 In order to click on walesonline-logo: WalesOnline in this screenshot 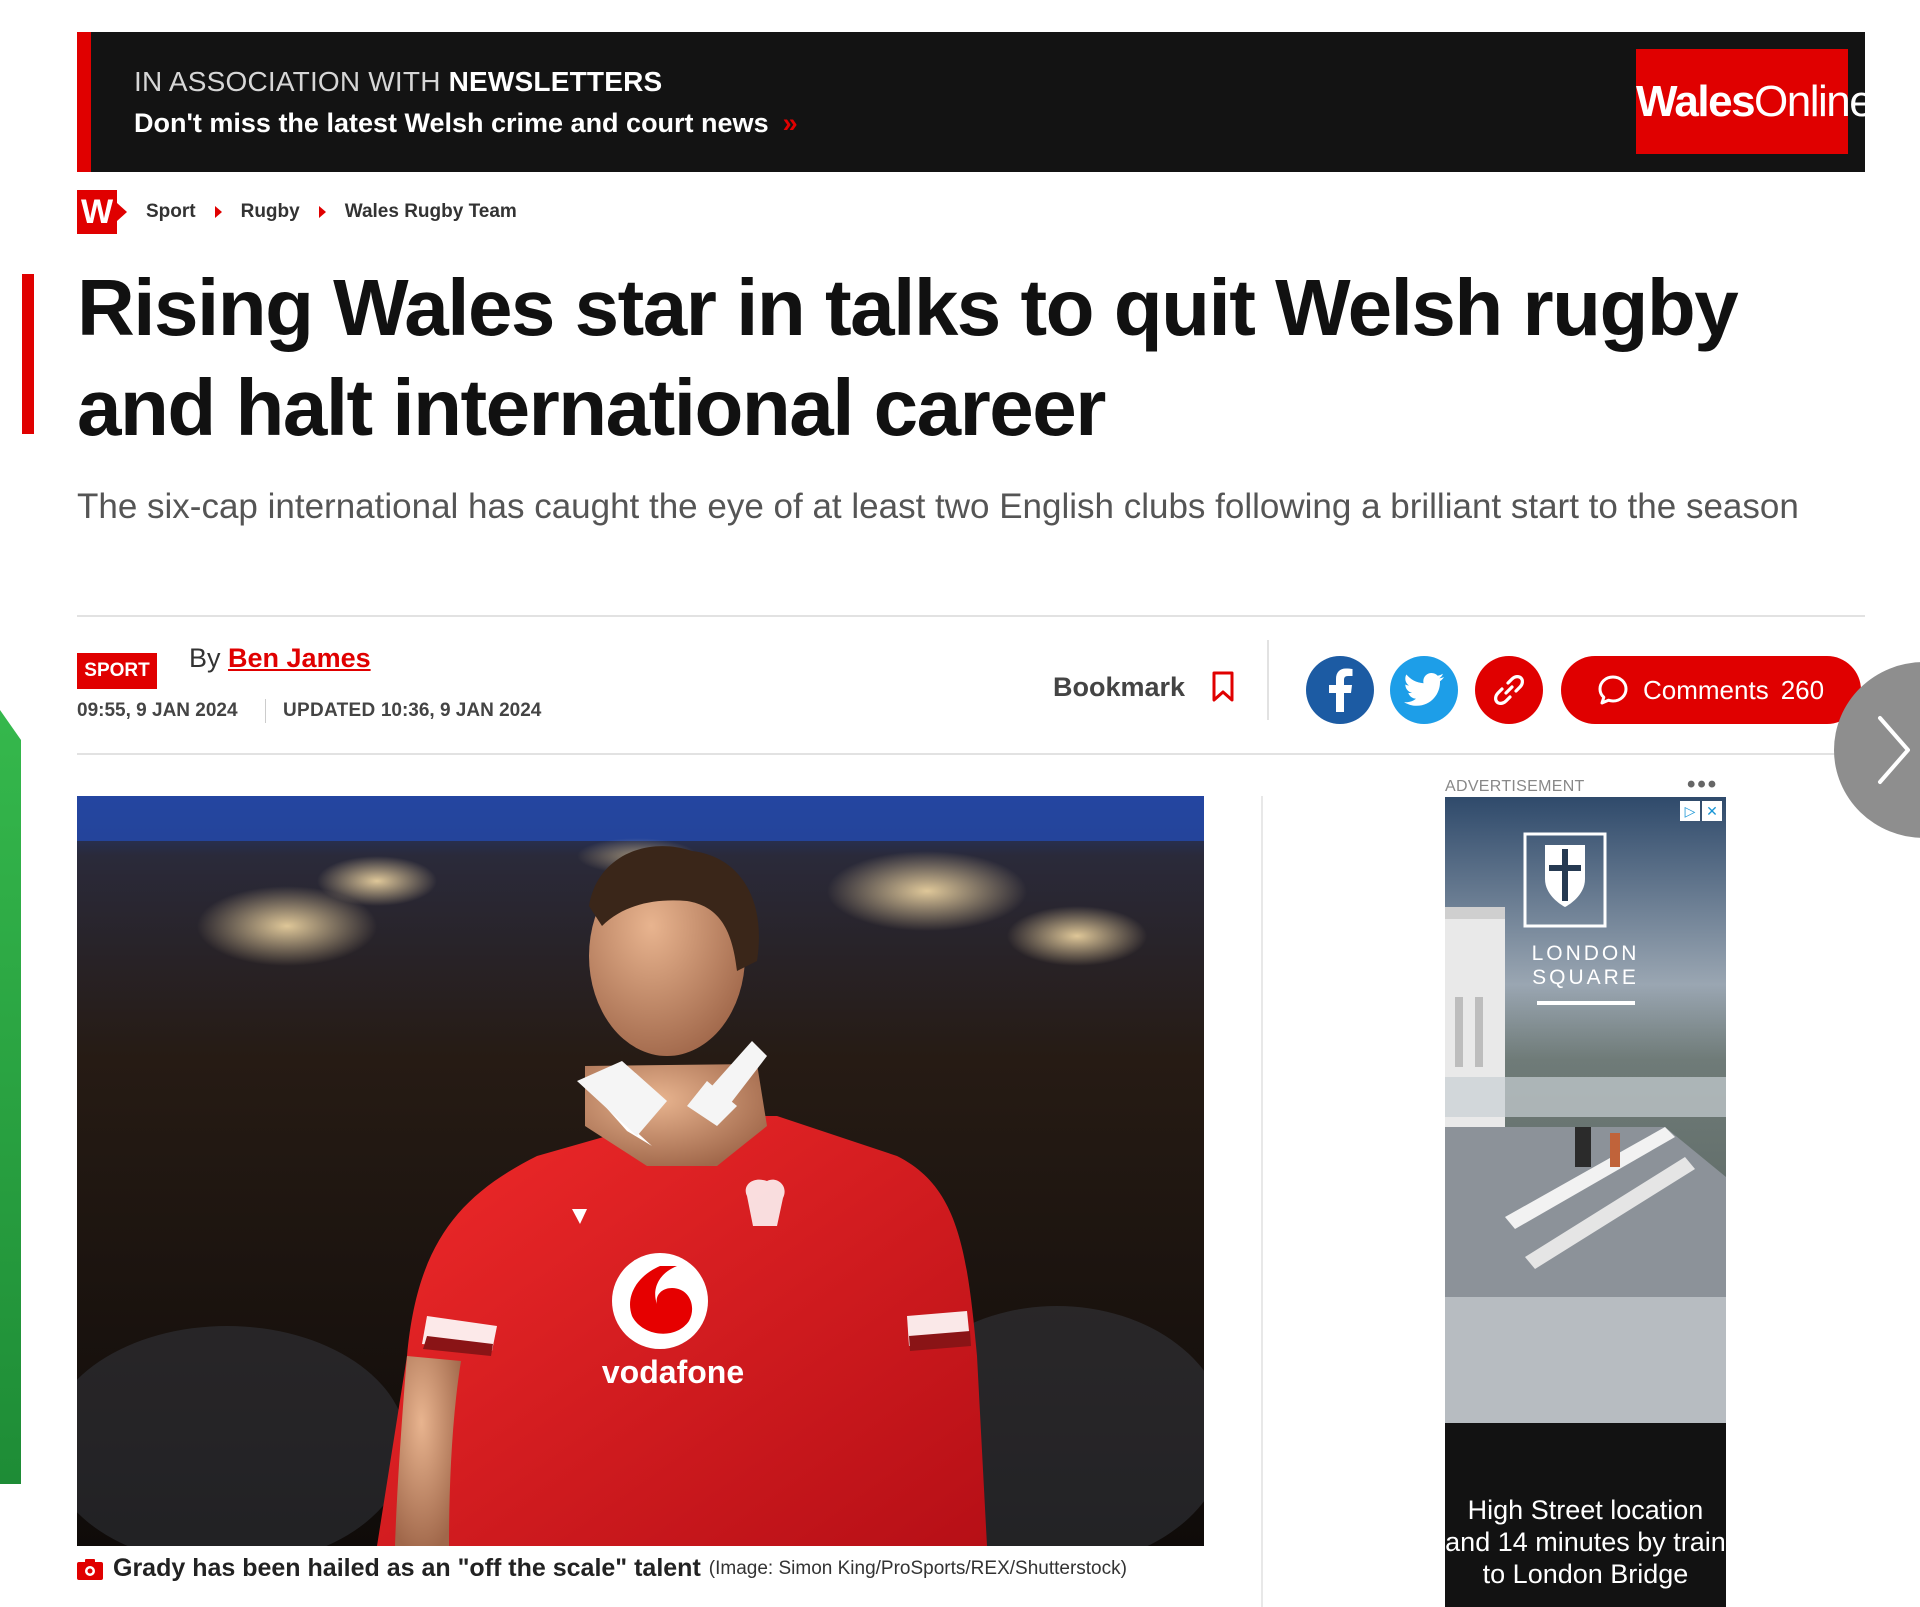, I will do `click(1755, 101)`.